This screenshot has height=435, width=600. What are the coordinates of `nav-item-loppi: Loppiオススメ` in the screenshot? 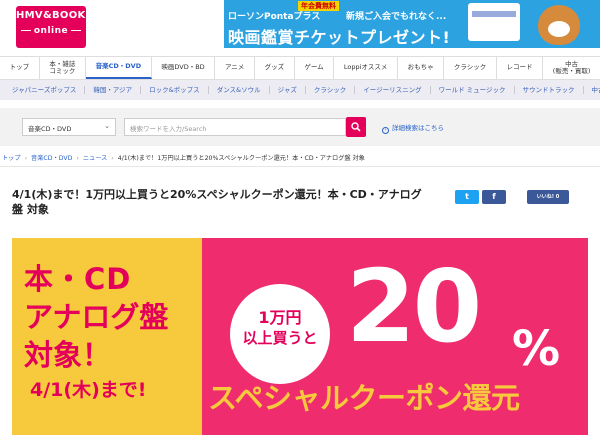 It's located at (366, 68).